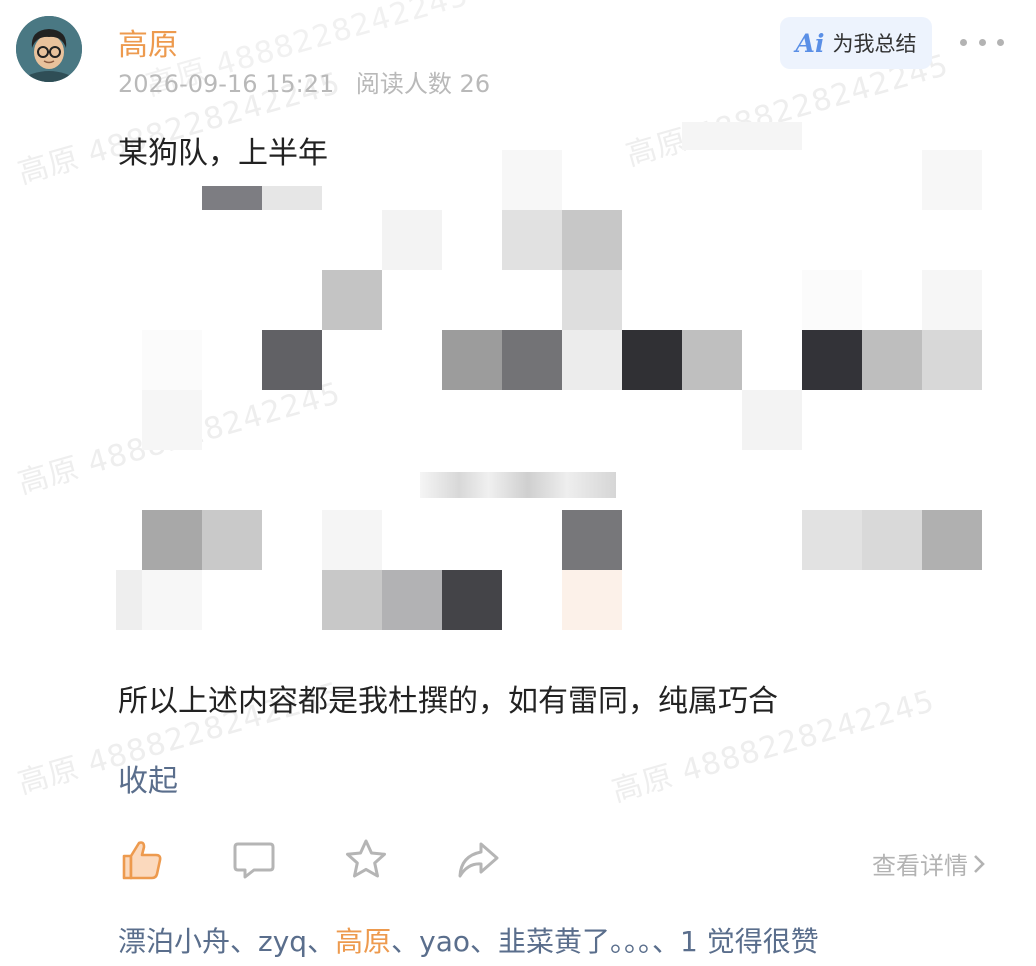 This screenshot has width=1036, height=966. What do you see at coordinates (367, 861) in the screenshot?
I see `star-icon` at bounding box center [367, 861].